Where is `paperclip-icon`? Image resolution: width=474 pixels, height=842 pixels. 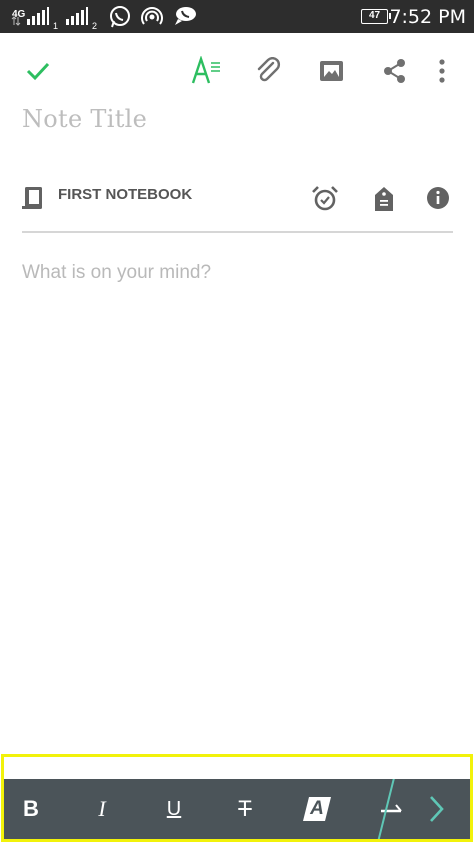 paperclip-icon is located at coordinates (268, 69).